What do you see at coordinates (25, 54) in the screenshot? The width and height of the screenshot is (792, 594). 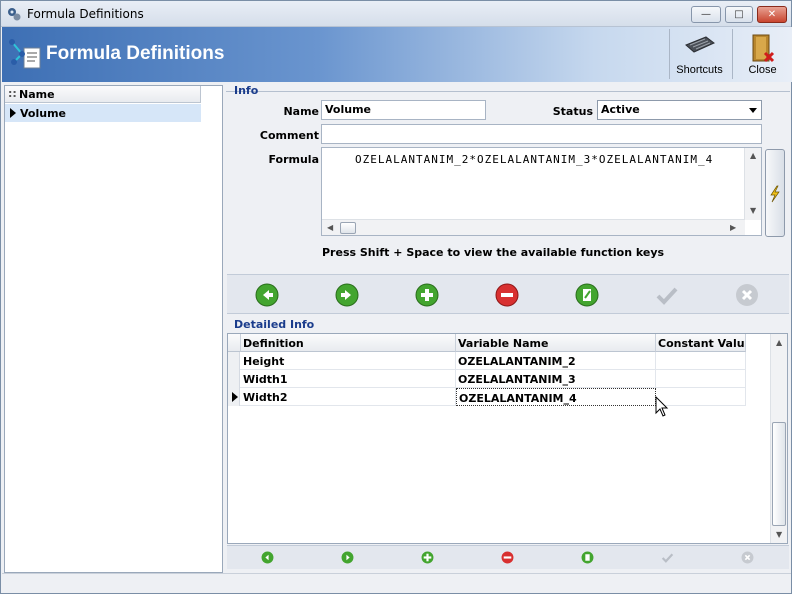 I see `formula-logo-icon` at bounding box center [25, 54].